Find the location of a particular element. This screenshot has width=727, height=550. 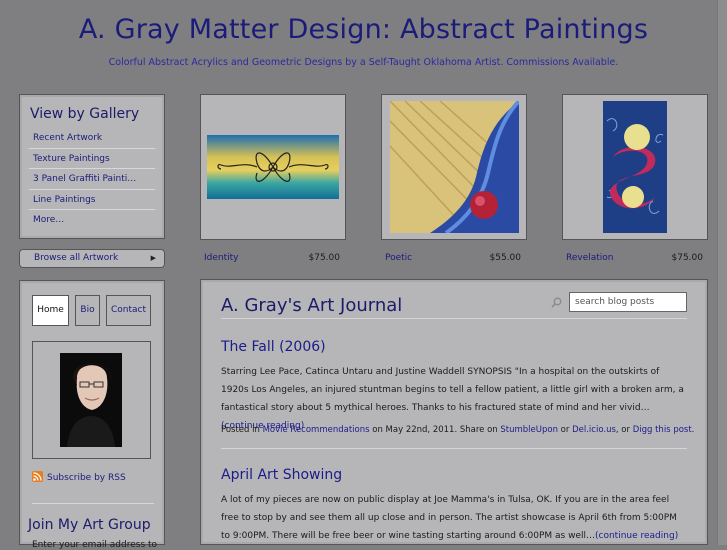

artwork-card-revelation is located at coordinates (635, 167).